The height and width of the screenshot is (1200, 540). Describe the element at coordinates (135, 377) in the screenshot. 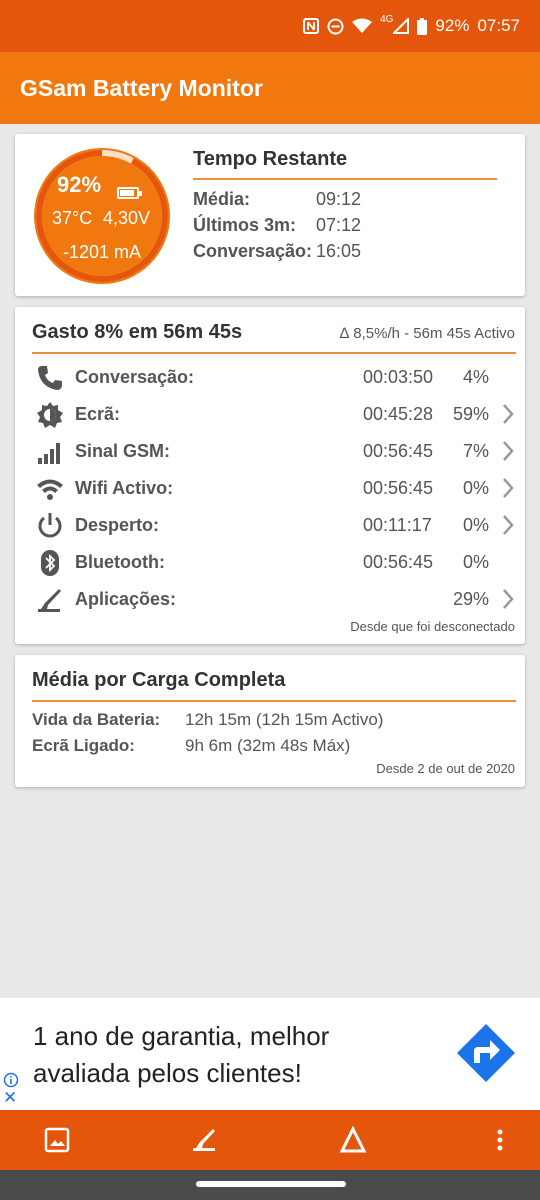

I see `usage-label: Conversação:` at that location.